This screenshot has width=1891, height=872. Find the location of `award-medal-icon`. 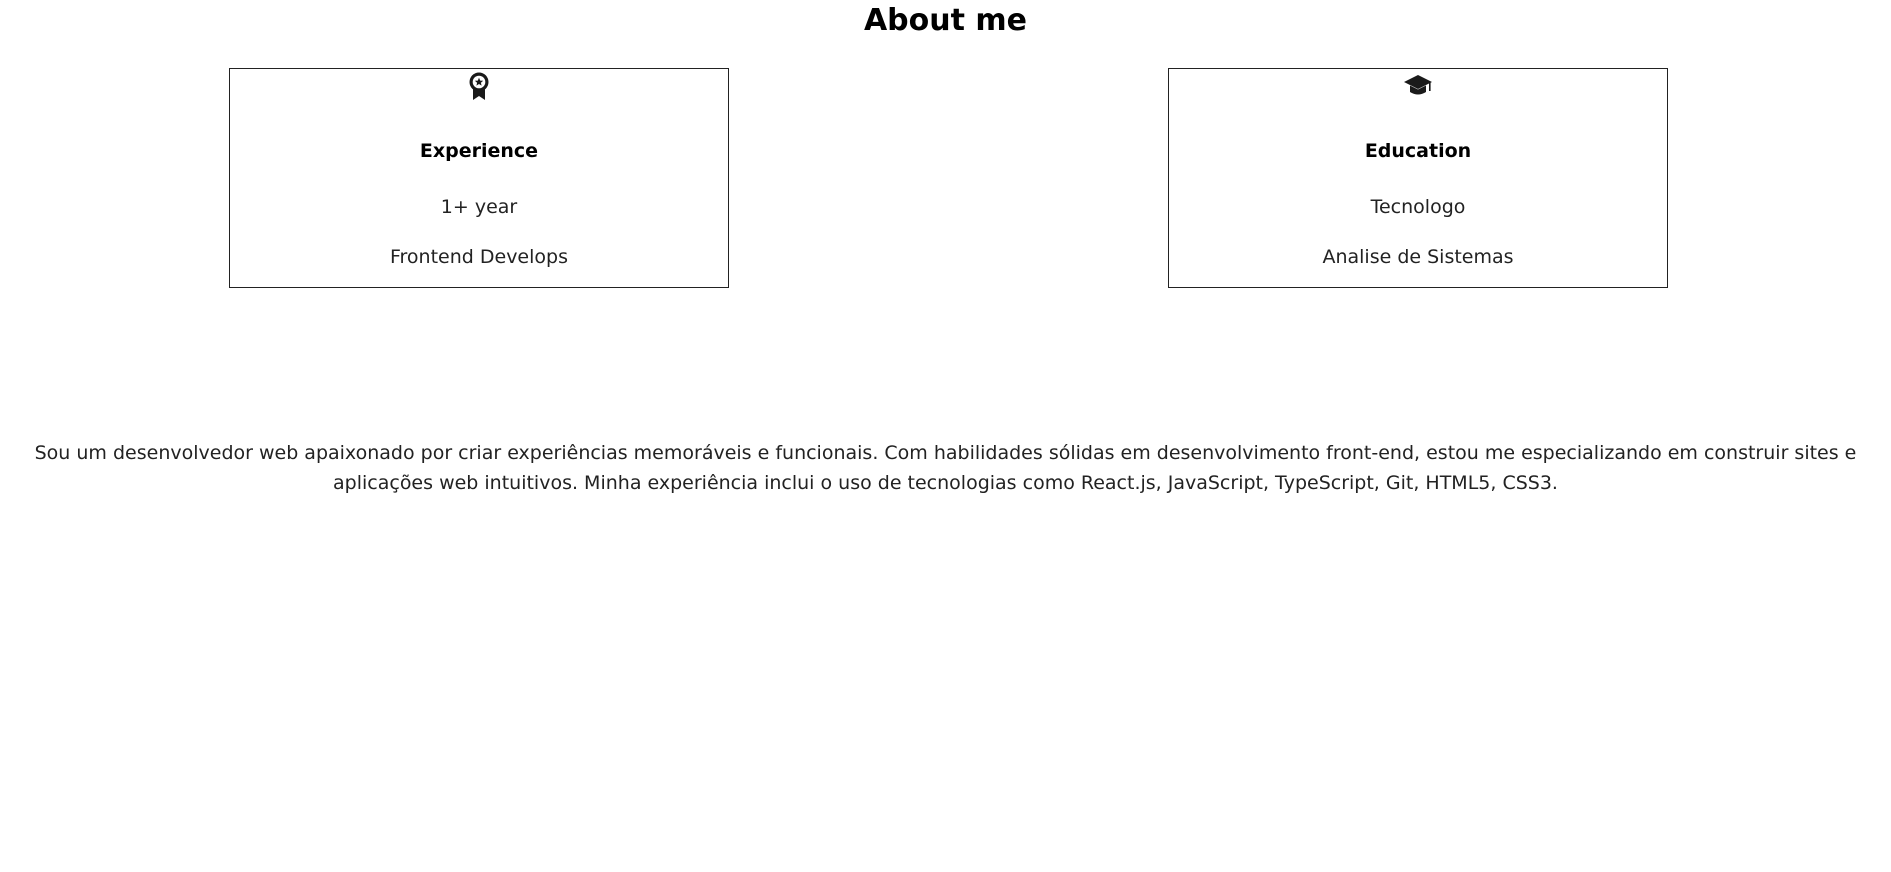

award-medal-icon is located at coordinates (479, 86).